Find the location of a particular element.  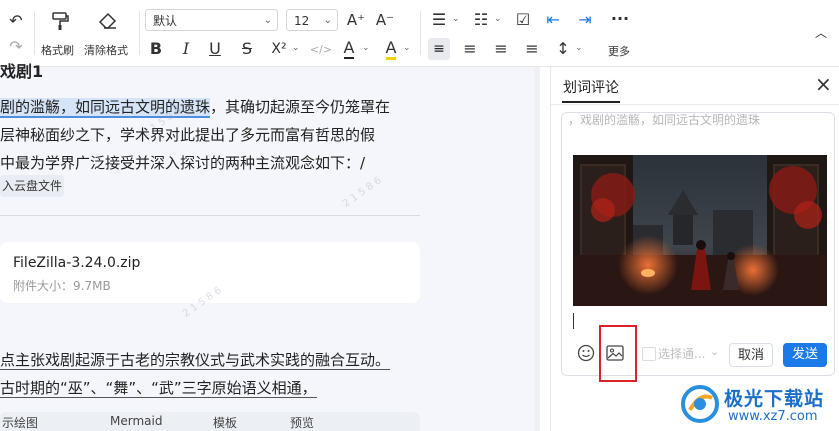

site-watermark: 极光下载站 www.xz7.com is located at coordinates (759, 404).